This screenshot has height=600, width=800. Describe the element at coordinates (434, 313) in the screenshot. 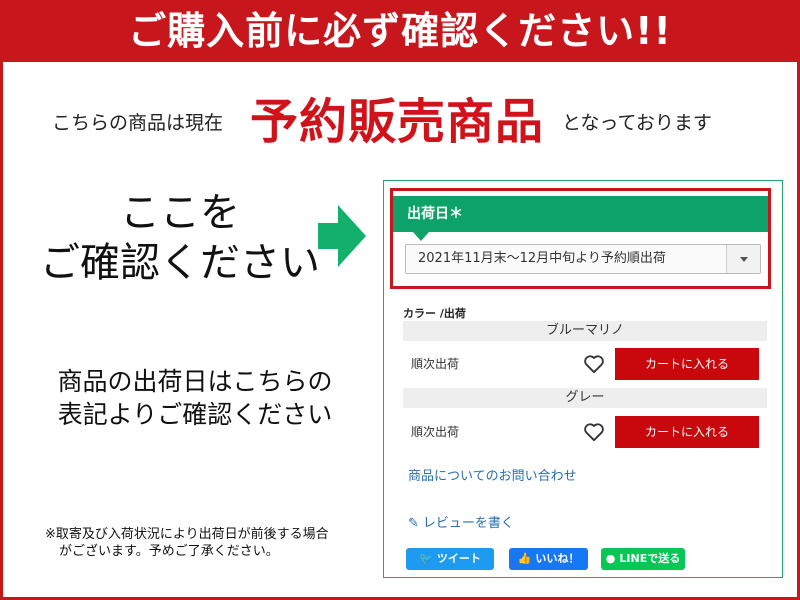

I see `color-ship-label: カラー /出荷` at that location.